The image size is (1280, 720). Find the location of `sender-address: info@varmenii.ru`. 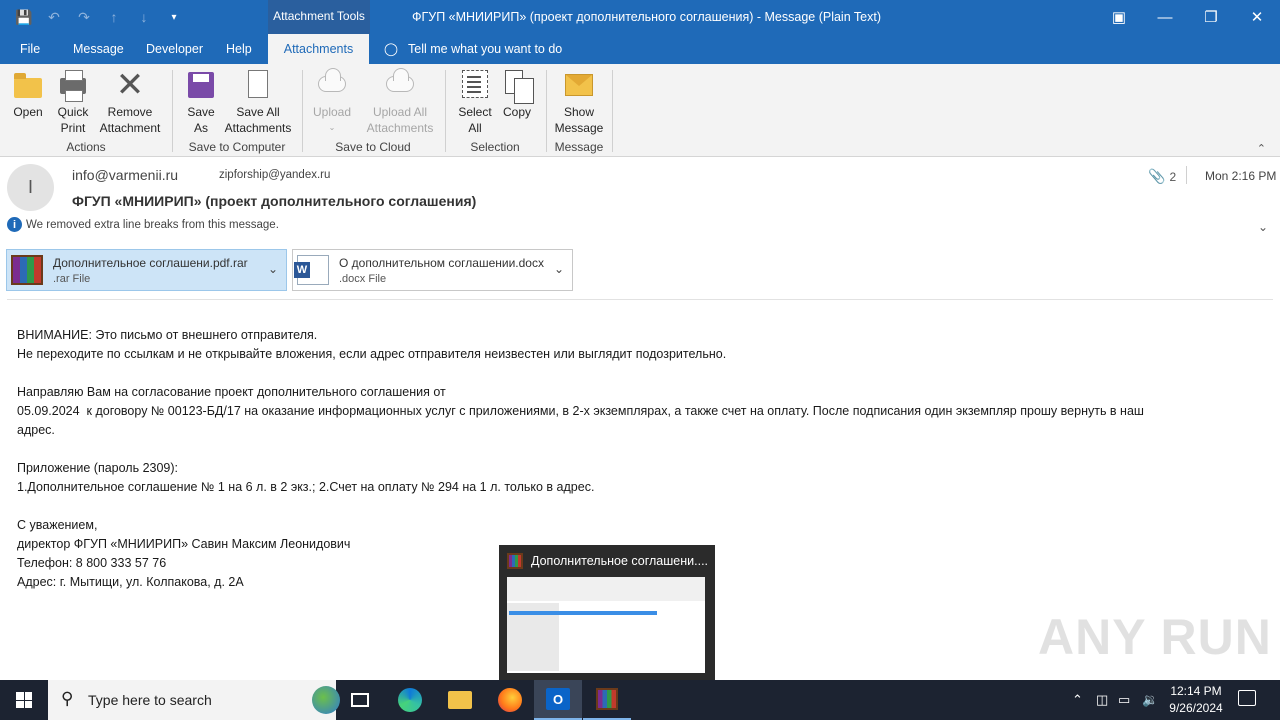

sender-address: info@varmenii.ru is located at coordinates (125, 175).